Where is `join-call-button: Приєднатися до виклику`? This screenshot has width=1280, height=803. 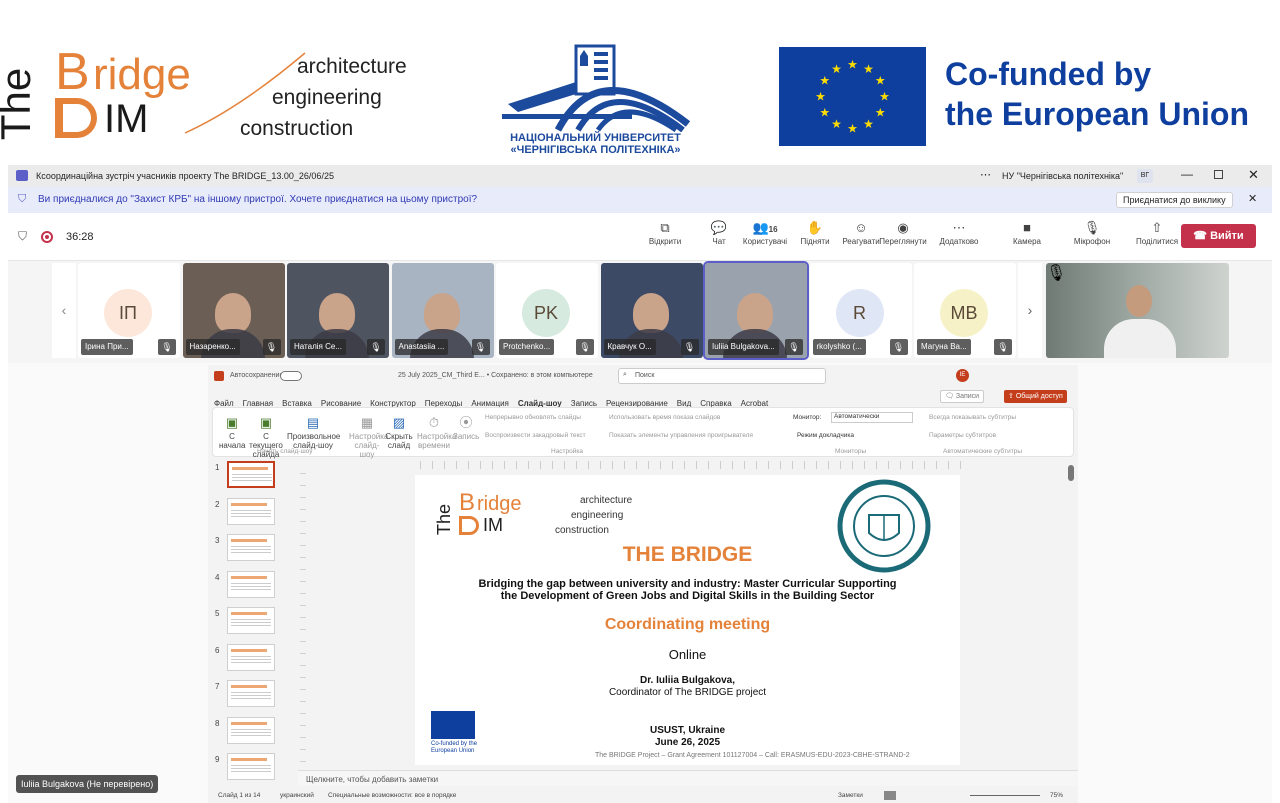
join-call-button: Приєднатися до виклику is located at coordinates (1174, 200).